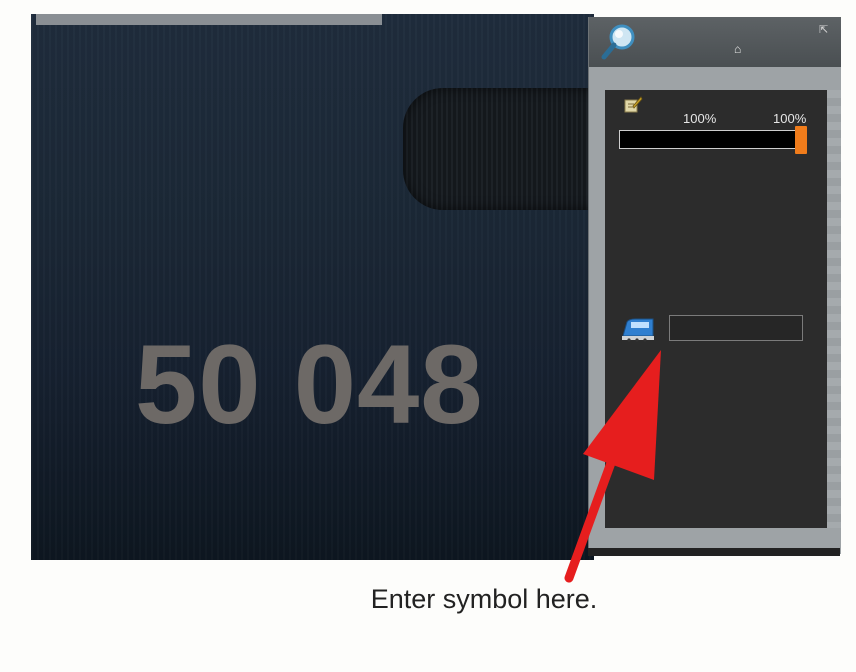 The image size is (856, 672). I want to click on annotation-caption: Enter symbol here., so click(484, 599).